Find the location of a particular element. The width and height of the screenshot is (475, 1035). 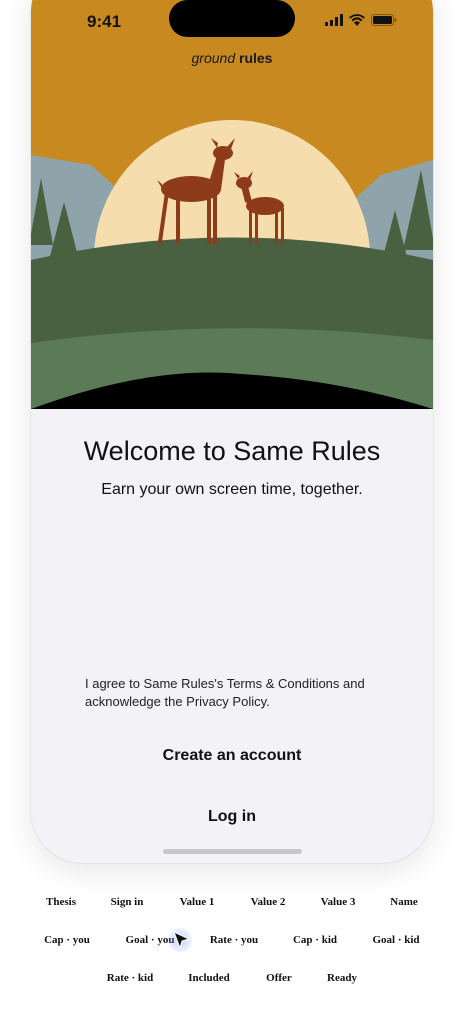

pointer-cursor-icon is located at coordinates (181, 940).